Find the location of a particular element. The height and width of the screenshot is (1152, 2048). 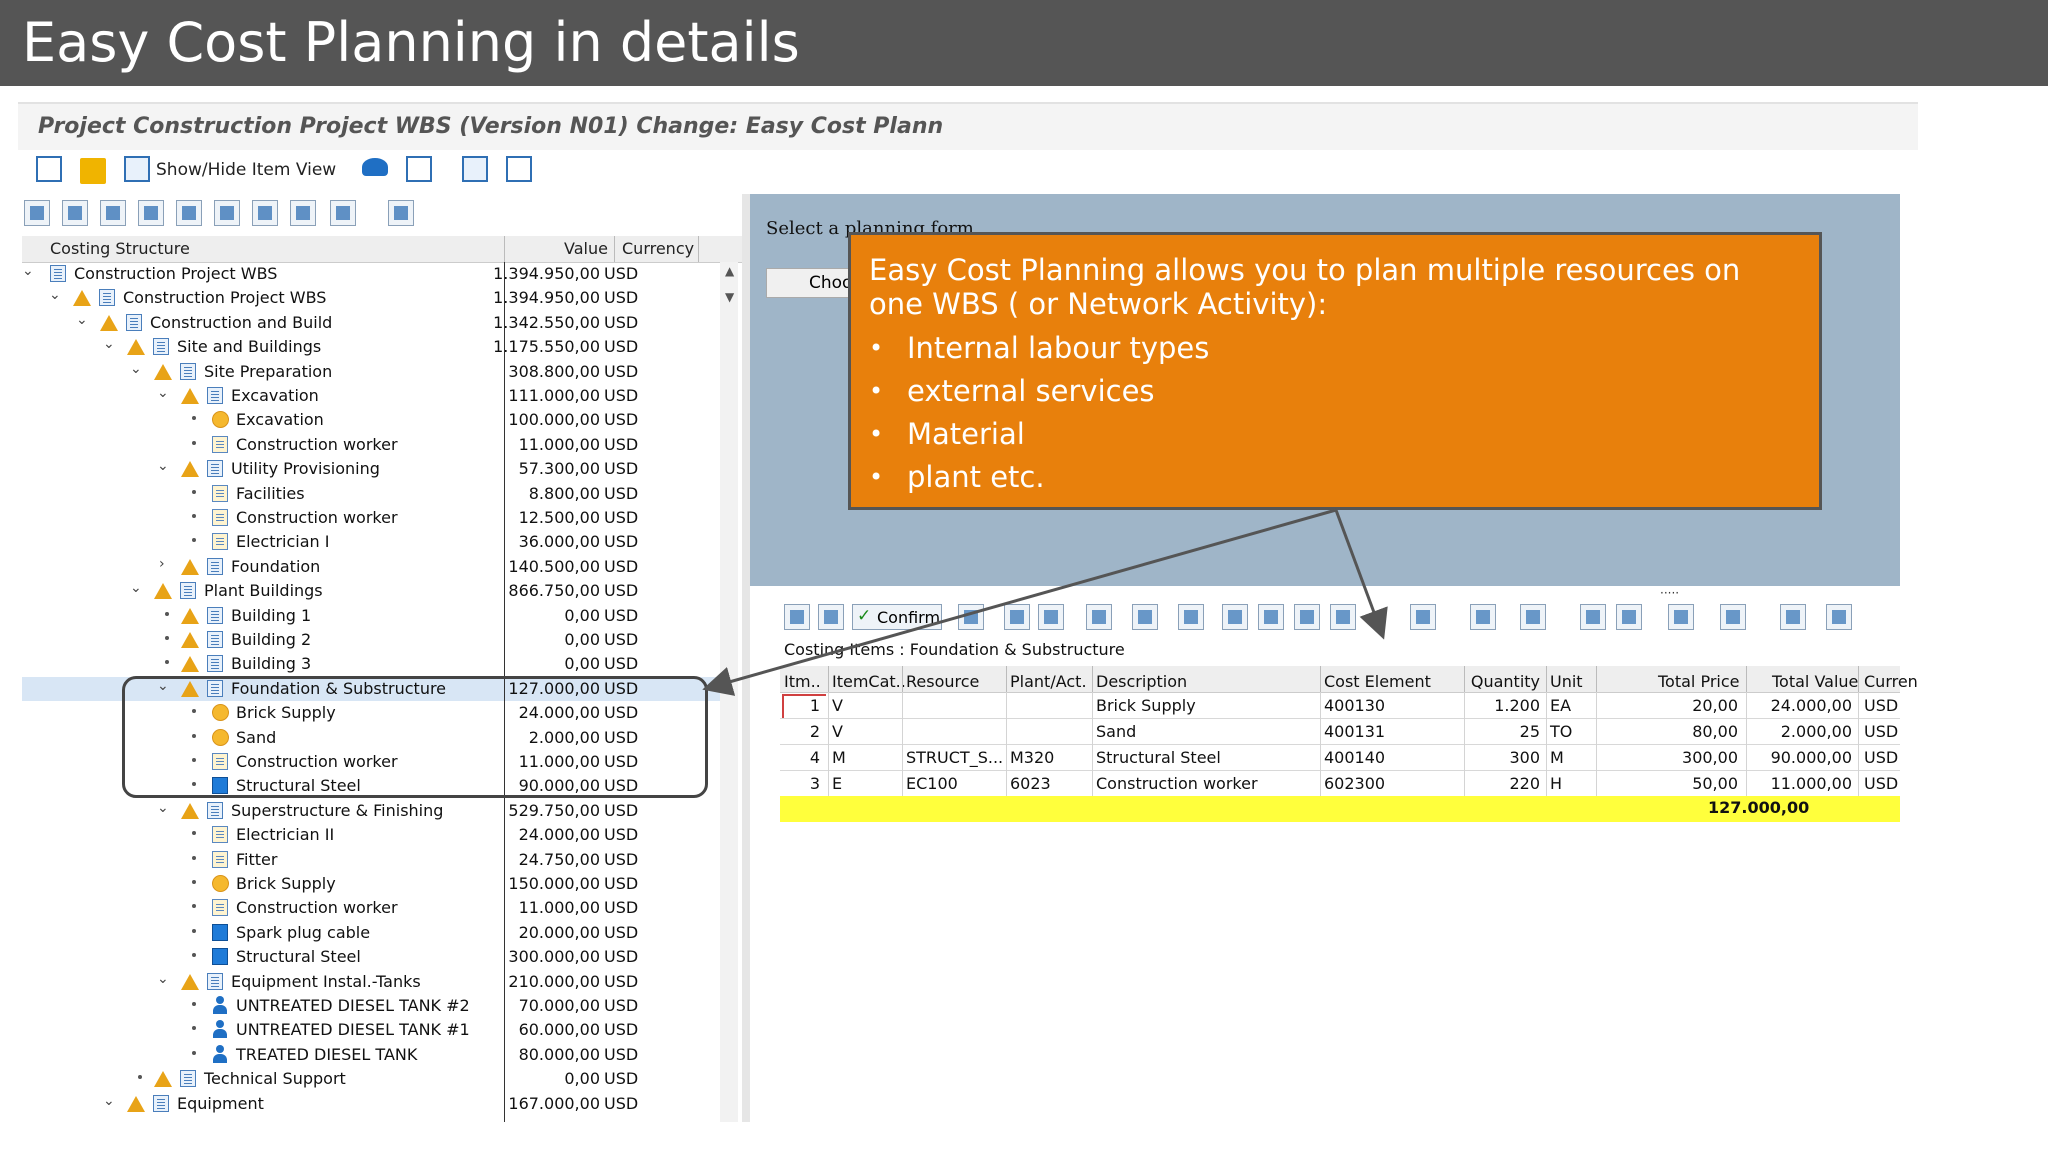

grid-cell: 602300 is located at coordinates (1394, 783).